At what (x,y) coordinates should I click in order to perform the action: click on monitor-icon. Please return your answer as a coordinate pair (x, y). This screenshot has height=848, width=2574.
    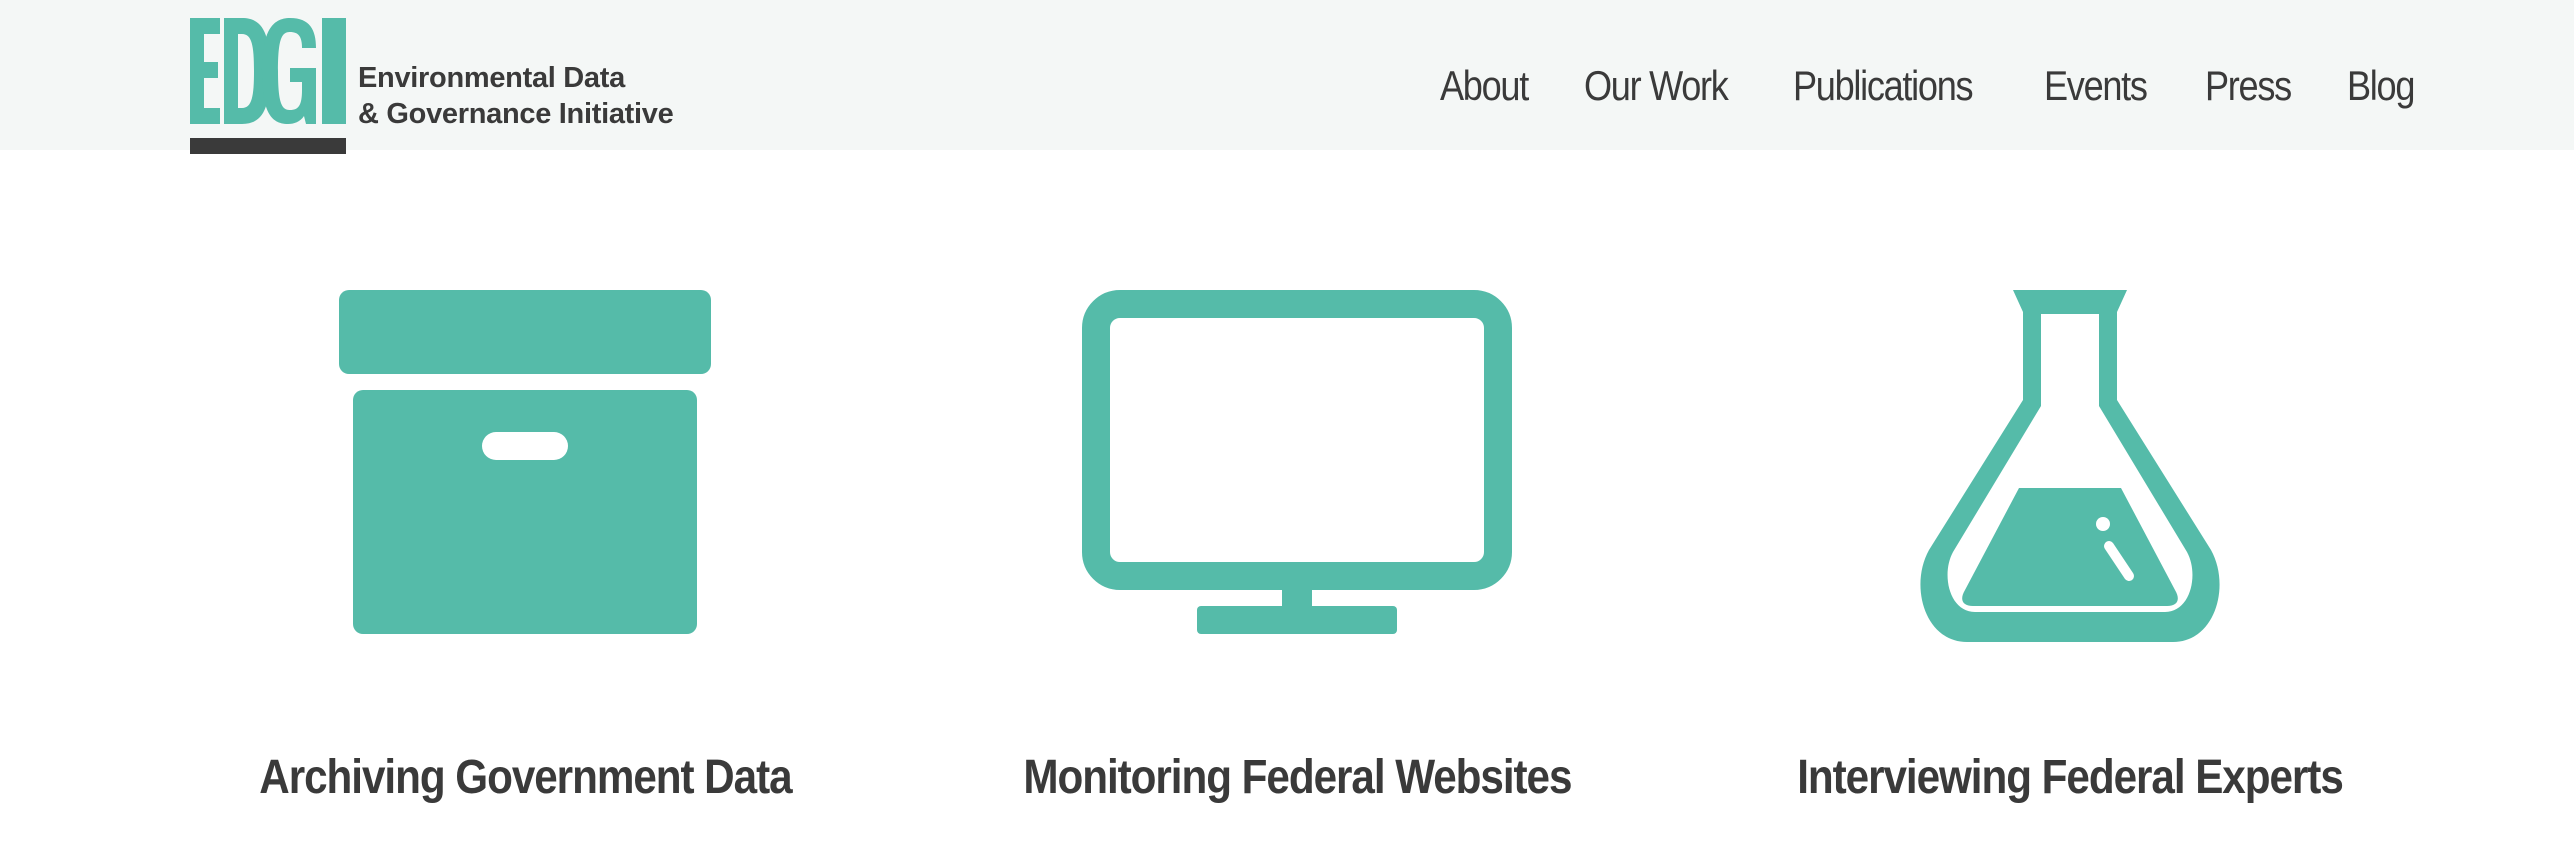
    Looking at the image, I should click on (1297, 464).